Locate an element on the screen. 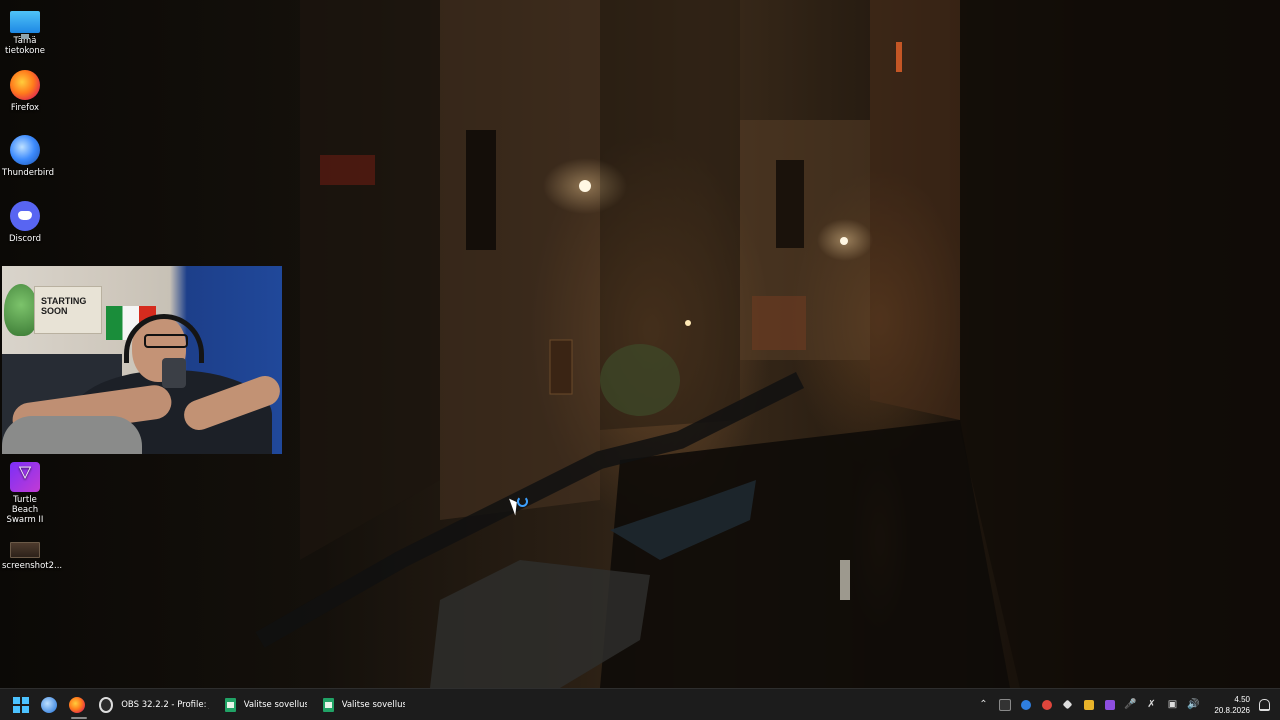 The width and height of the screenshot is (1280, 720). taskbar-pinned-firefox is located at coordinates (77, 705).